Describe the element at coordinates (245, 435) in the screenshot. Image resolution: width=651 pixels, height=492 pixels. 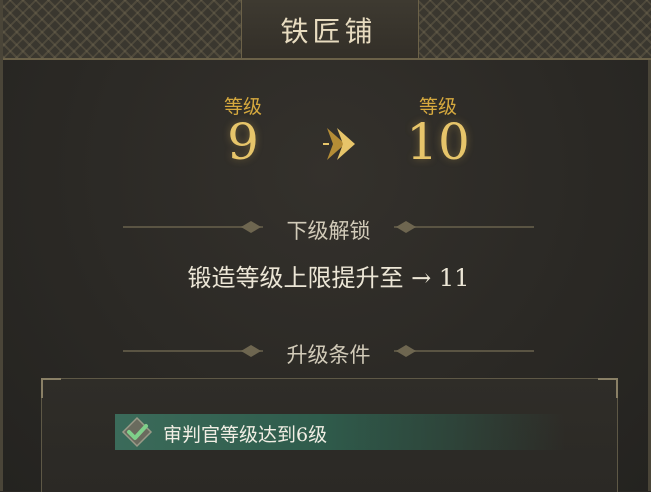
I see `condition-text: 审判官等级达到6级` at that location.